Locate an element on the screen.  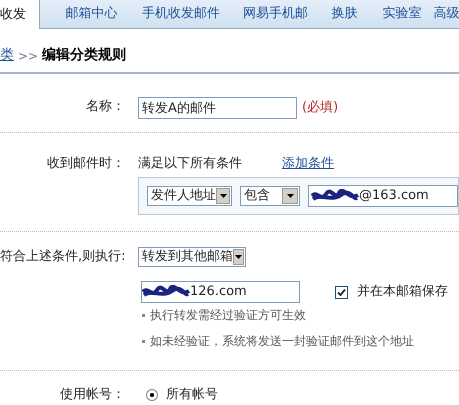
radio-label: 所有帐号 is located at coordinates (192, 395).